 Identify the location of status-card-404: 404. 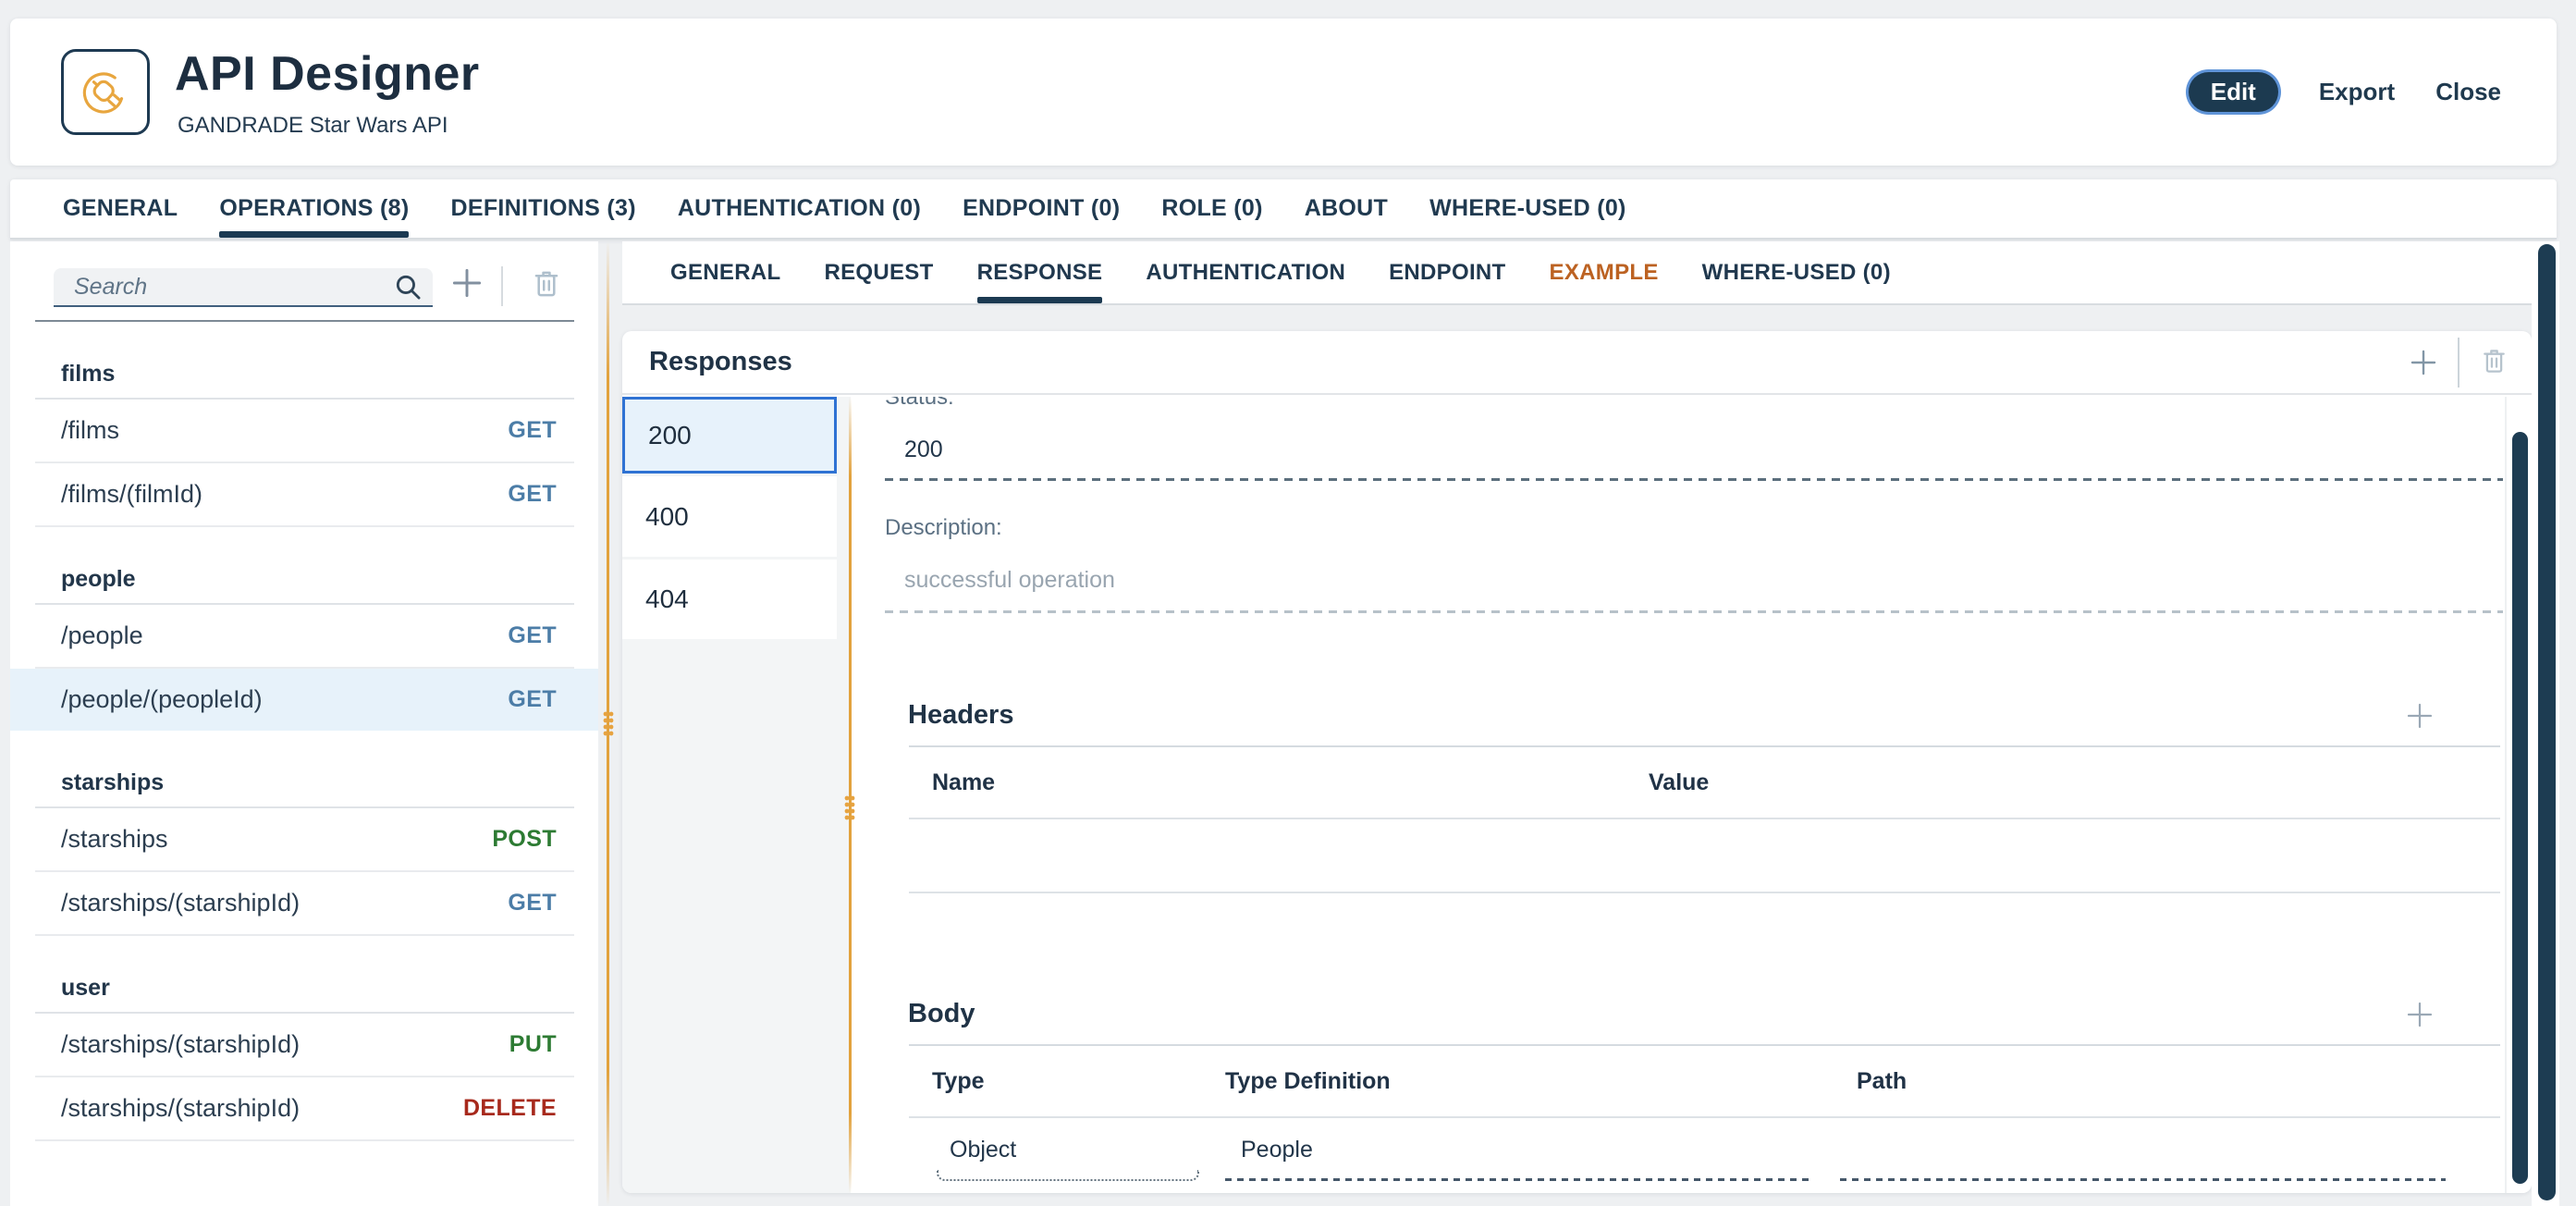
(730, 599).